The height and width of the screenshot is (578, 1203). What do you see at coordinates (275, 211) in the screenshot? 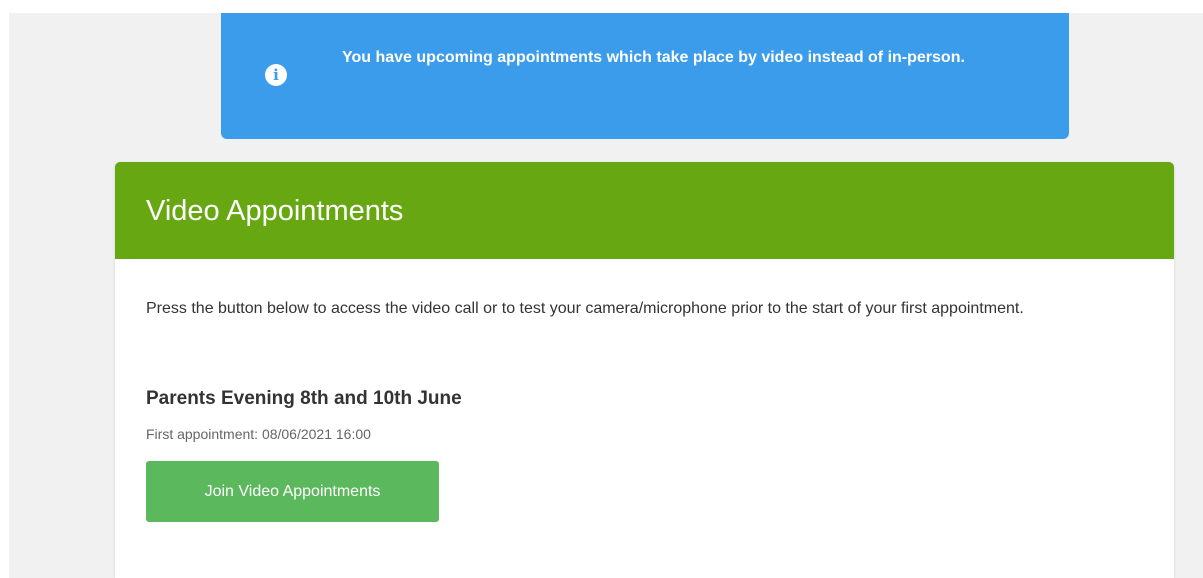
I see `card-title: Video Appointments` at bounding box center [275, 211].